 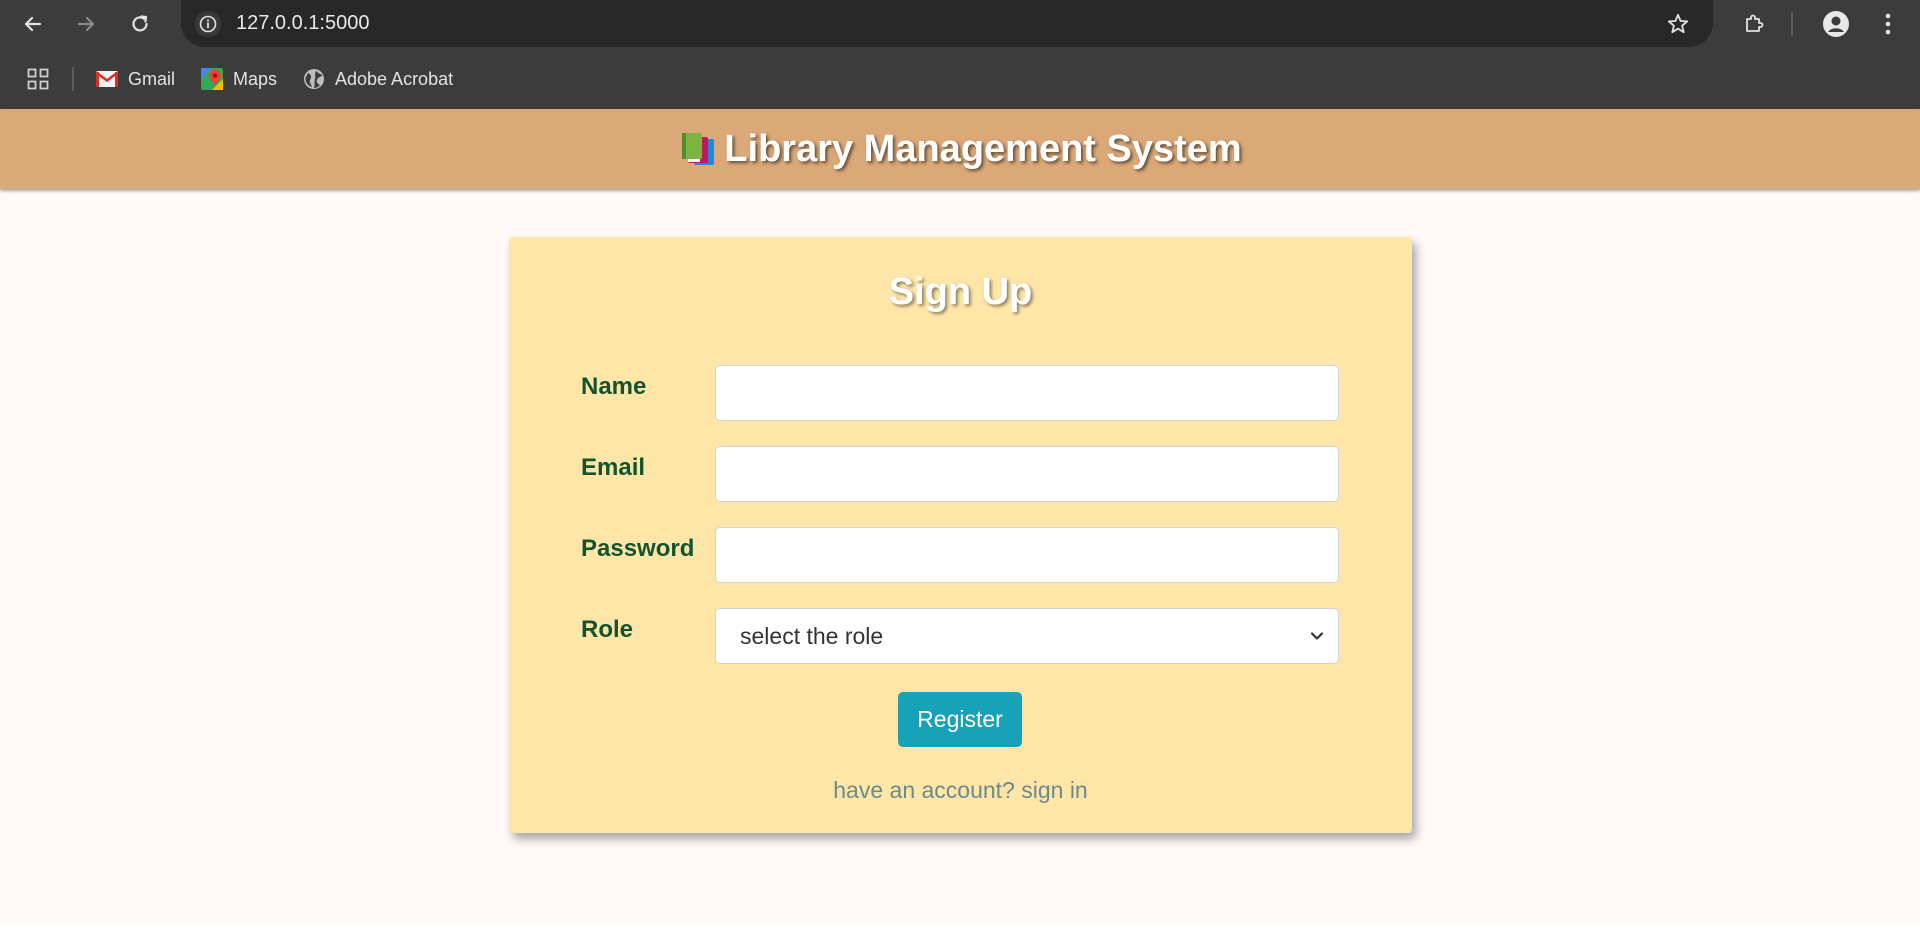 I want to click on back-button, so click(x=33, y=24).